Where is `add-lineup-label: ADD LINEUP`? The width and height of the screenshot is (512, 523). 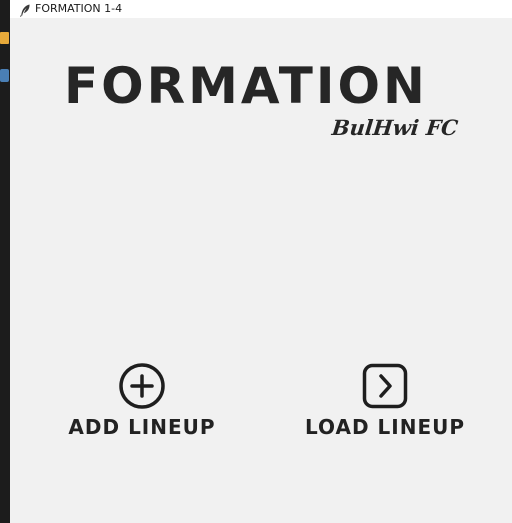 add-lineup-label: ADD LINEUP is located at coordinates (142, 427).